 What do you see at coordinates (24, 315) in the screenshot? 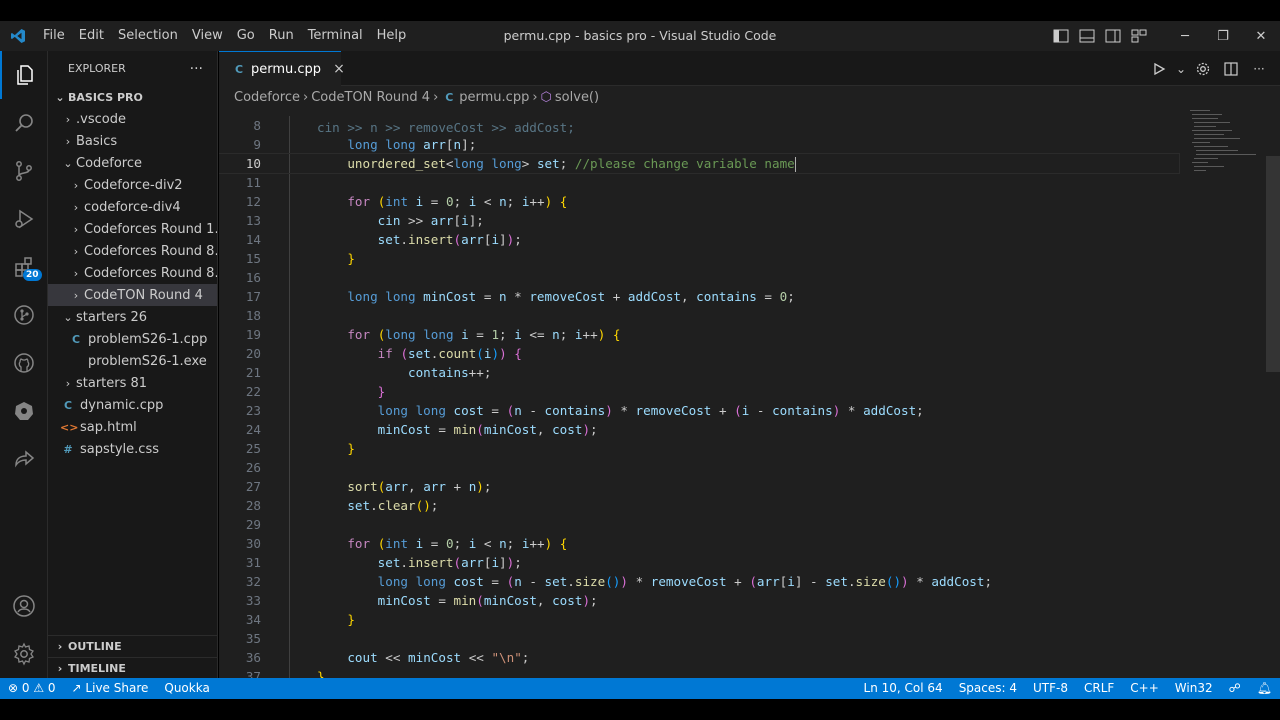
I see `git-graph-icon` at bounding box center [24, 315].